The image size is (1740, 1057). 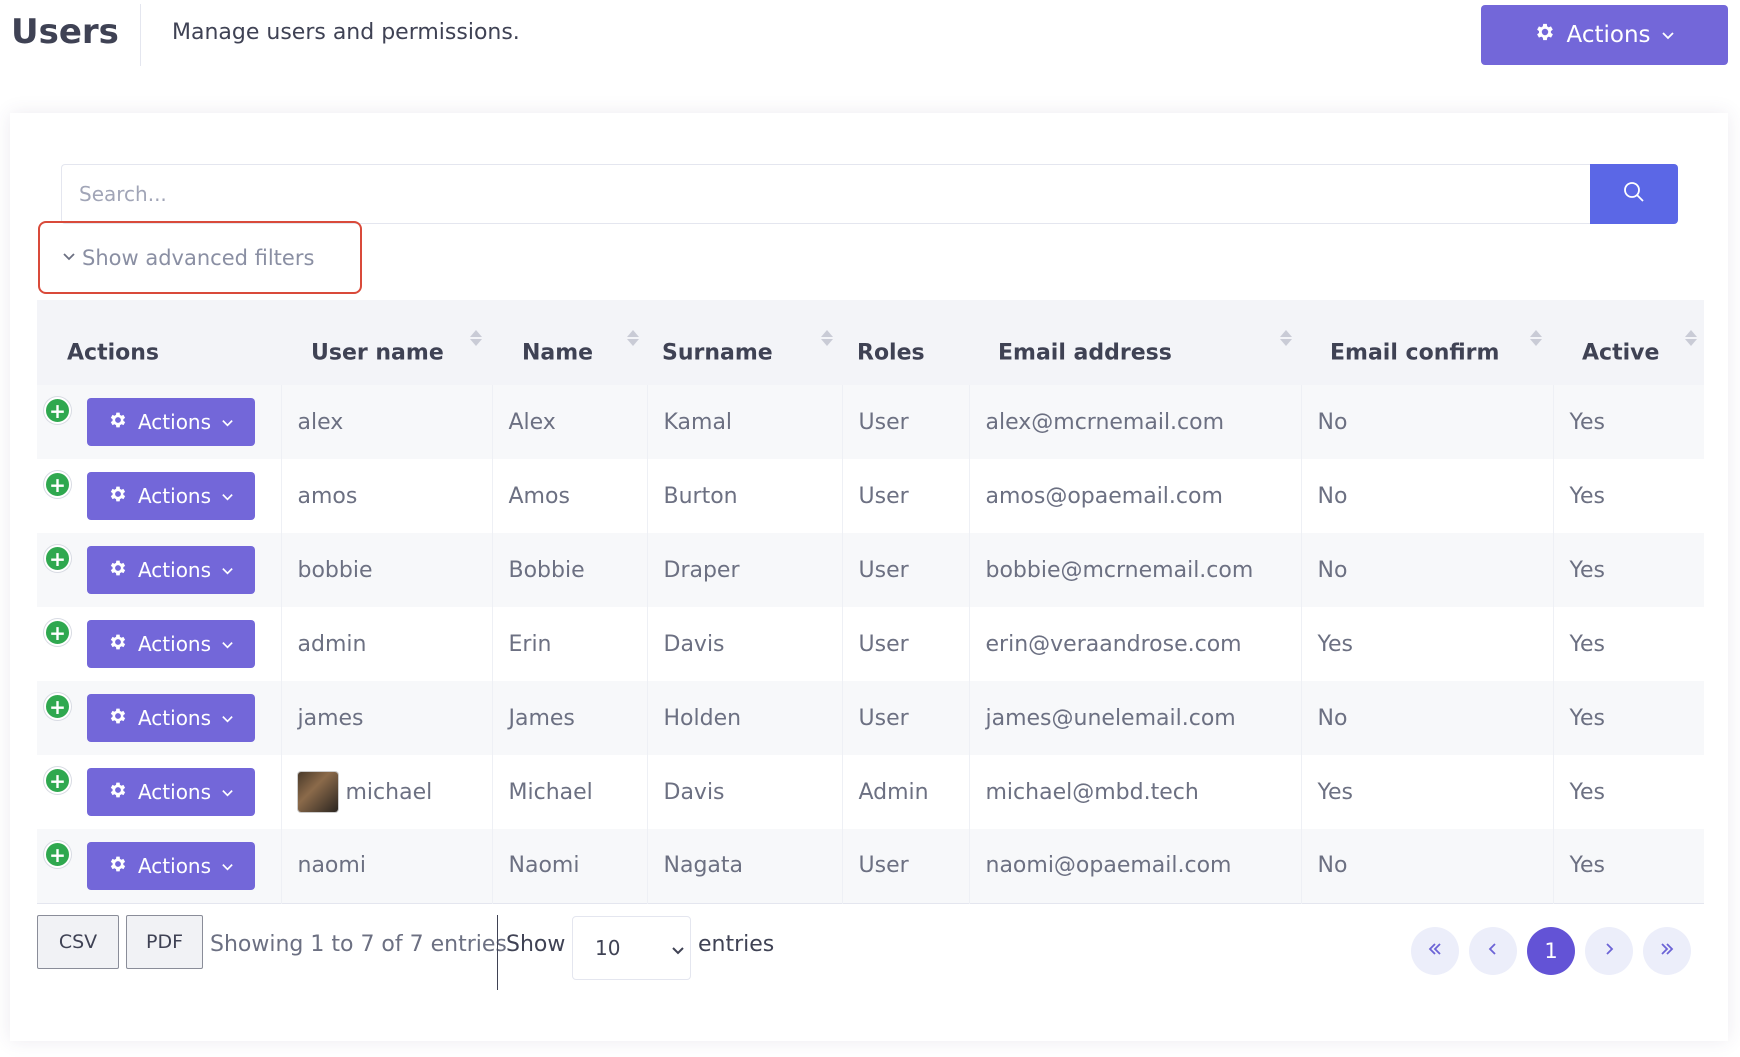 I want to click on cell-surname: Davis, so click(x=744, y=792).